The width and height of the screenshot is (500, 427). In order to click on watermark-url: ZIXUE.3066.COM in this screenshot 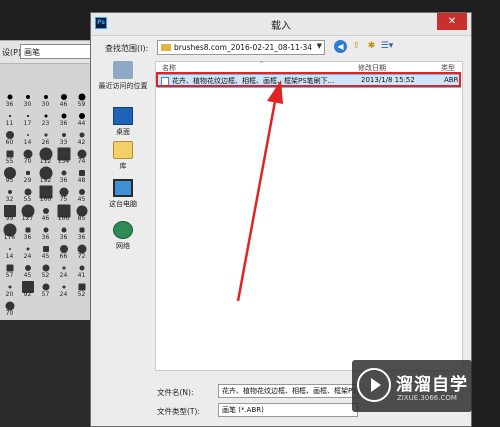, I will do `click(427, 398)`.